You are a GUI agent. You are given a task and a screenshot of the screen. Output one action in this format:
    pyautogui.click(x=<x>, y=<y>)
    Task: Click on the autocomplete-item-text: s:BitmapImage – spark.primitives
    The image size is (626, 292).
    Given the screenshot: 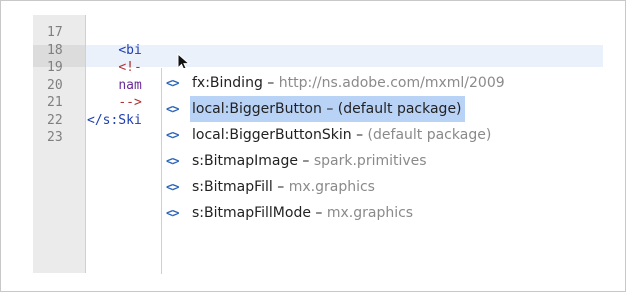 What is the action you would take?
    pyautogui.click(x=309, y=161)
    